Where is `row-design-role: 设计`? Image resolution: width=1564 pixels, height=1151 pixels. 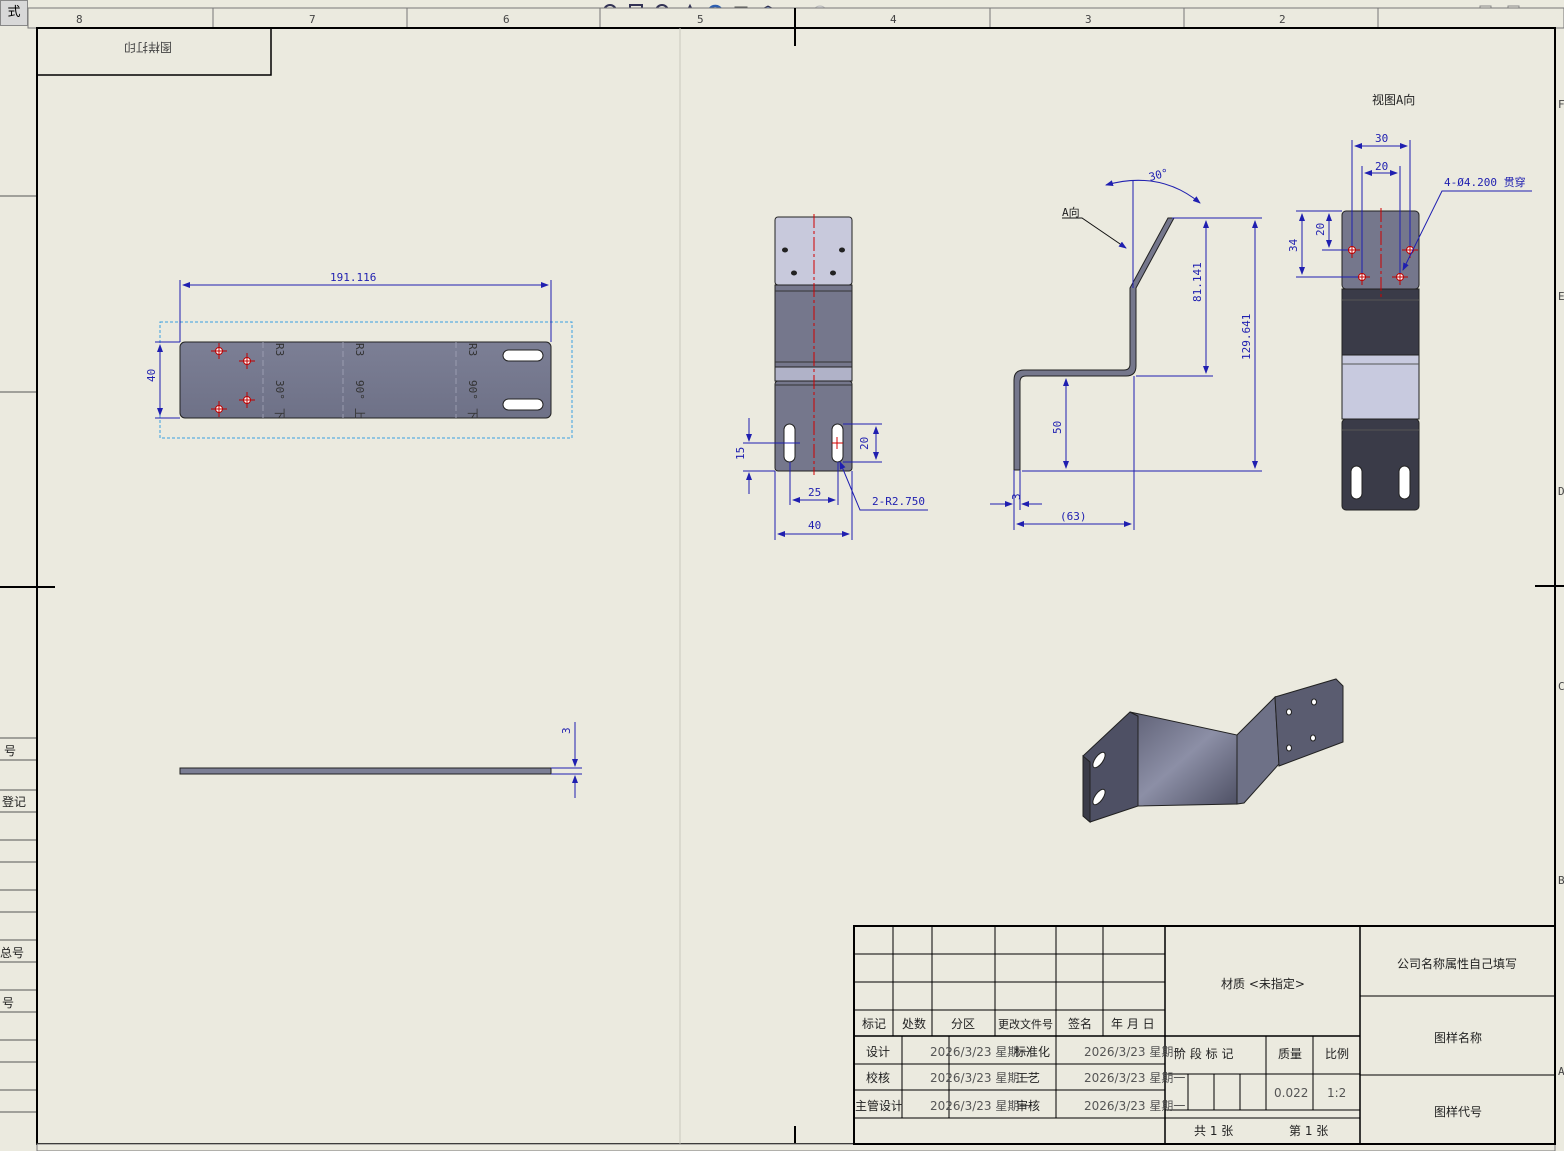
row-design-role: 设计 is located at coordinates (878, 1052).